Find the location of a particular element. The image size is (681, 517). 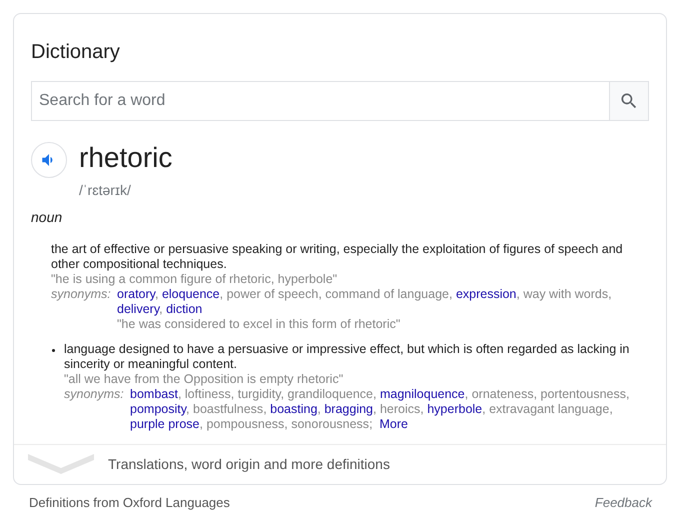

pronunciation-button is located at coordinates (49, 160).